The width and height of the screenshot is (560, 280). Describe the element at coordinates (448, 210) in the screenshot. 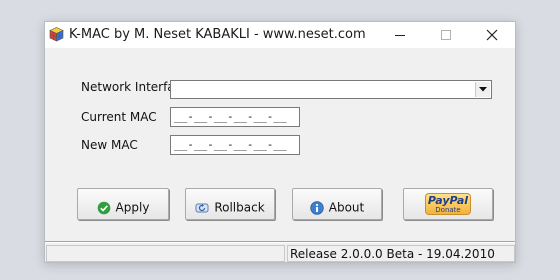

I see `donate-label: Donate` at that location.